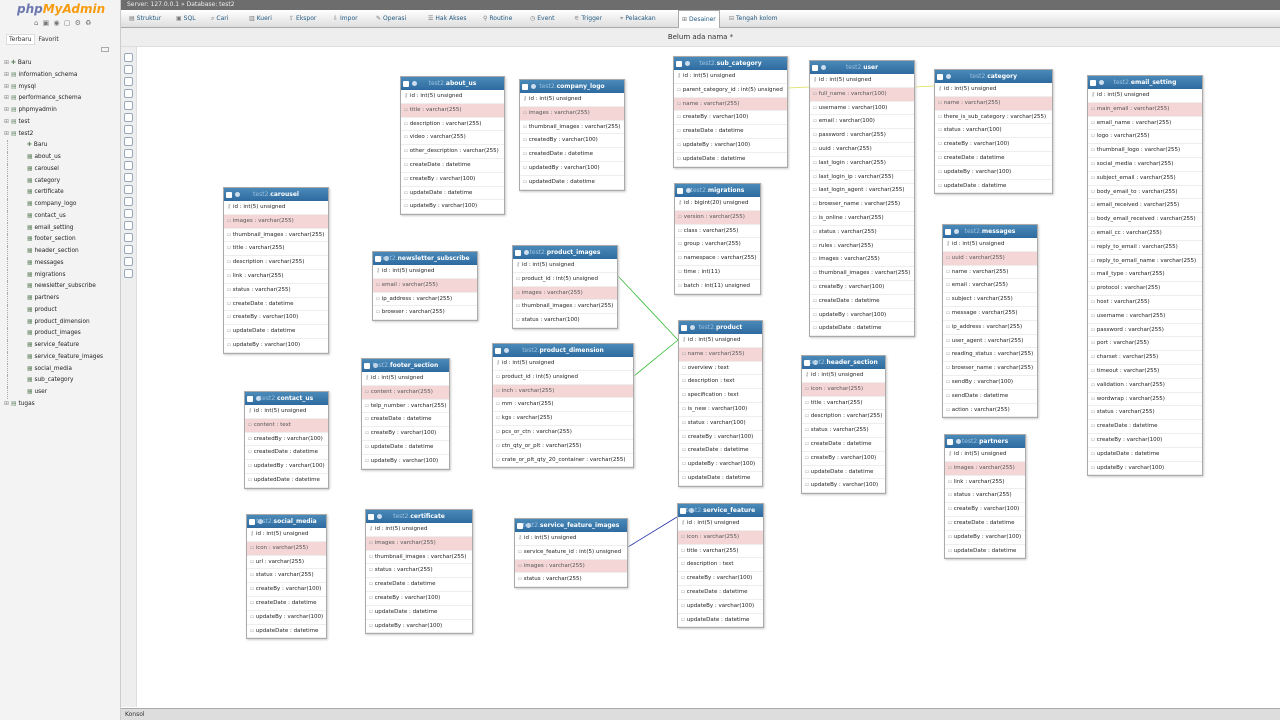 The height and width of the screenshot is (721, 1280). I want to click on column-row: ▫ batch : int(11) unsigned, so click(717, 287).